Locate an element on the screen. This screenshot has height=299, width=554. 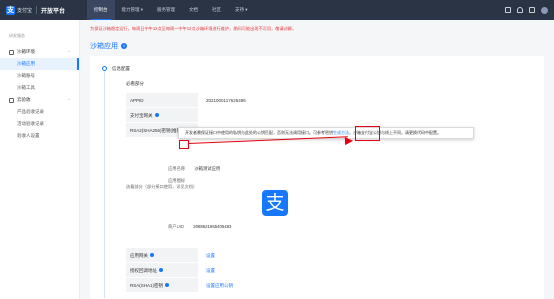
alipay-logo-icon: 支 is located at coordinates (10, 10).